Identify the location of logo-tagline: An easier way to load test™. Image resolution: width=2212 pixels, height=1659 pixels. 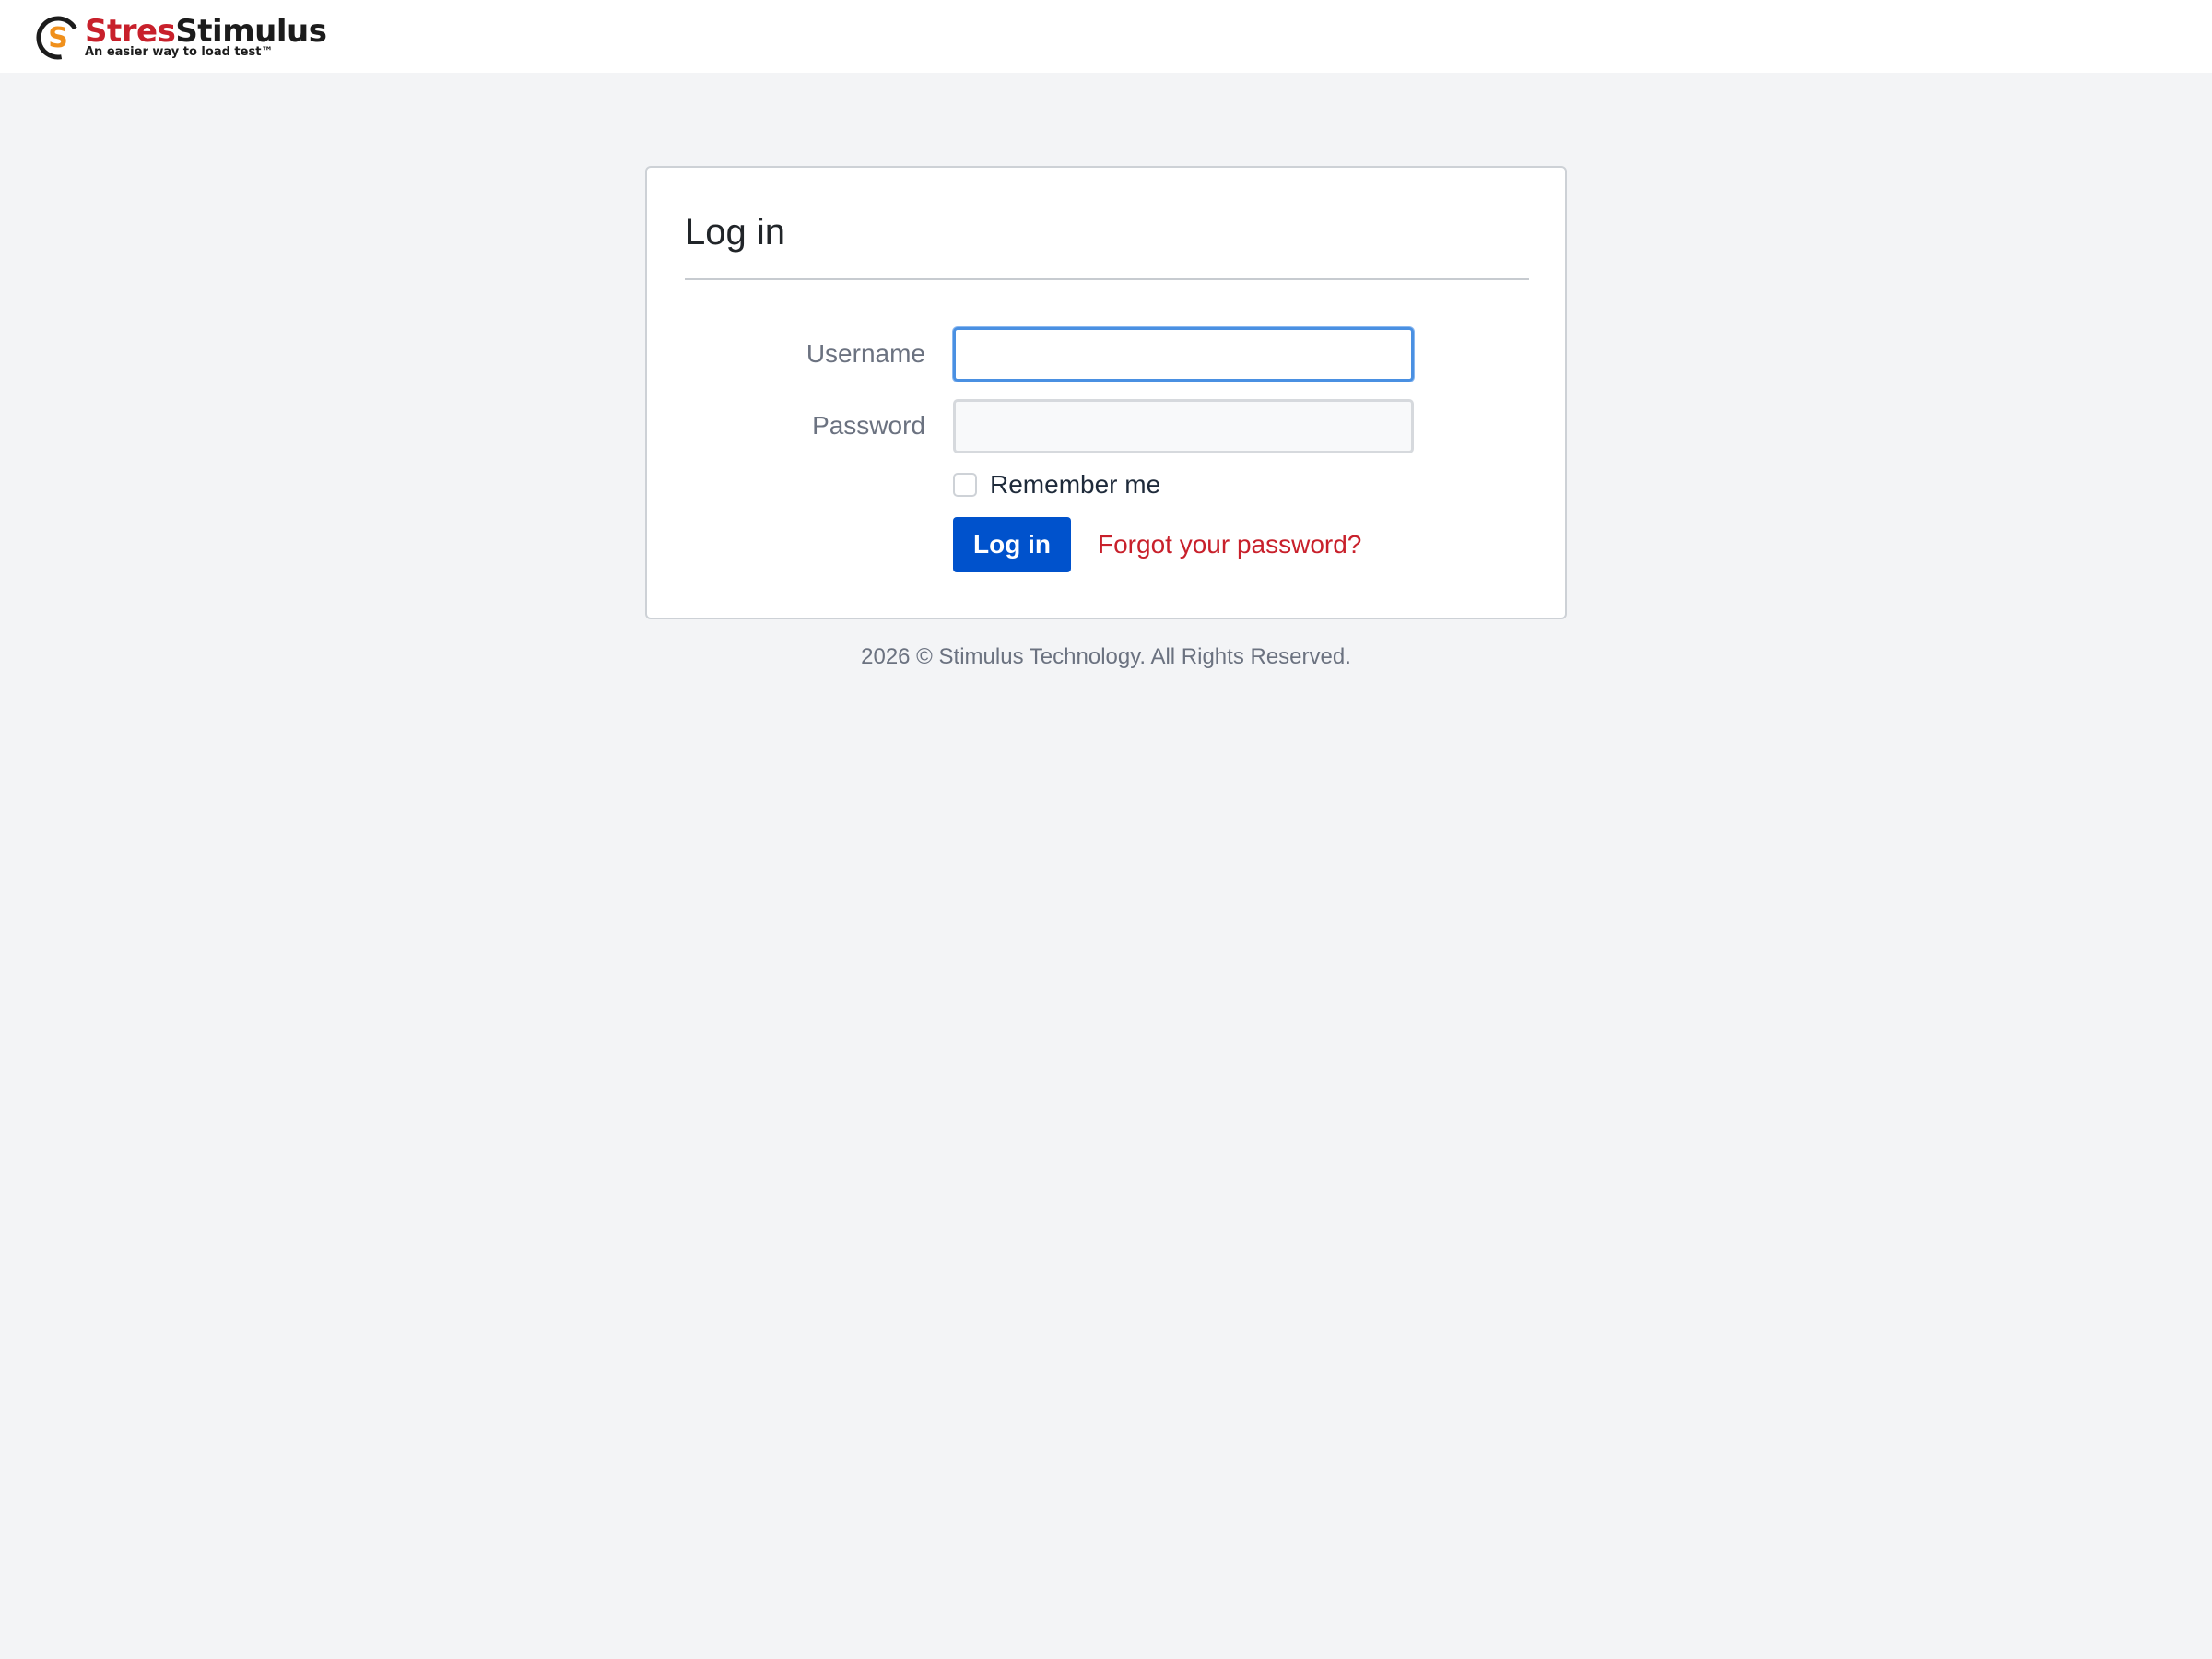
(179, 52).